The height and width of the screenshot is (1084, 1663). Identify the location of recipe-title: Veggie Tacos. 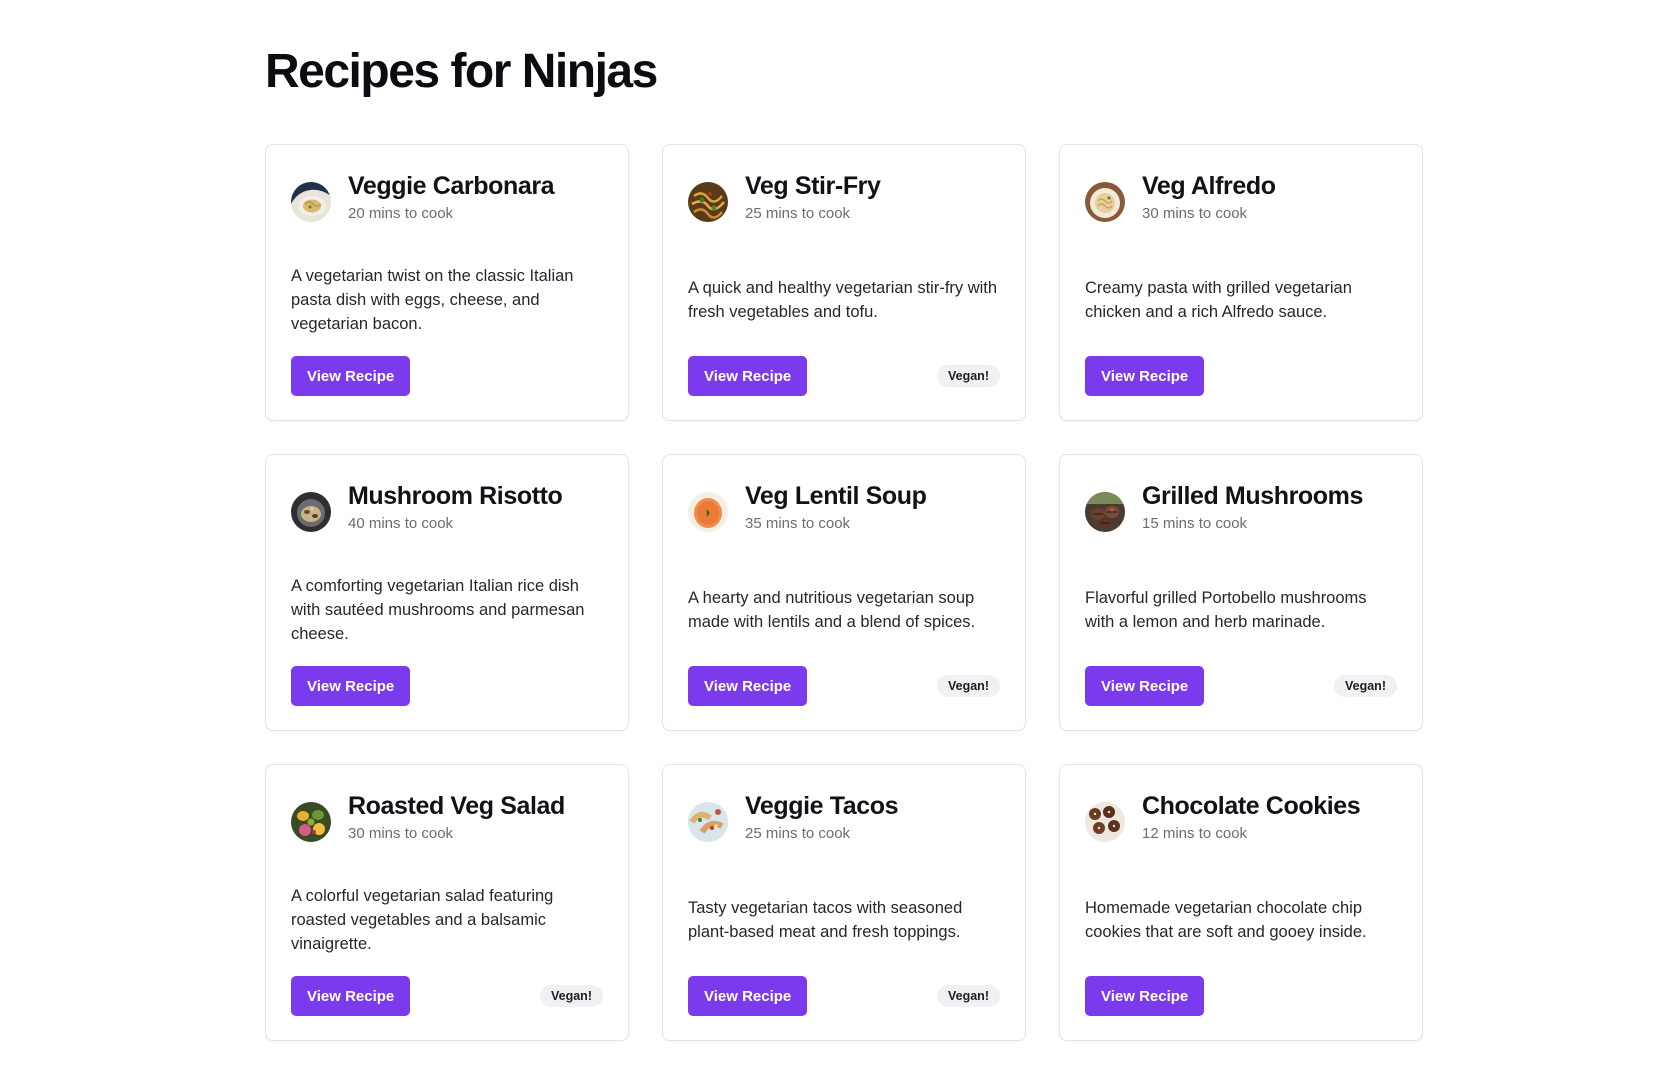
(822, 806).